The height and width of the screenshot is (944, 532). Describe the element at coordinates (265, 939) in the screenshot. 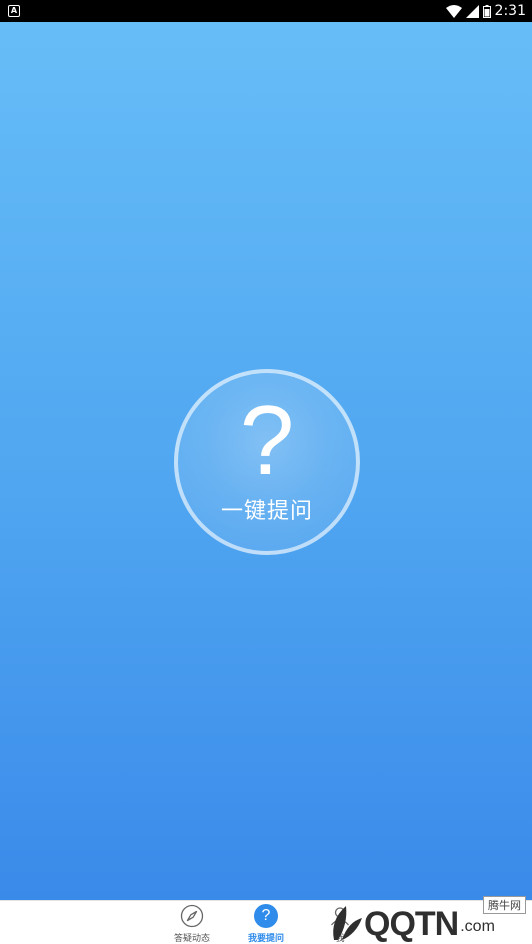

I see `tab-ask-question-label: 我要提问` at that location.